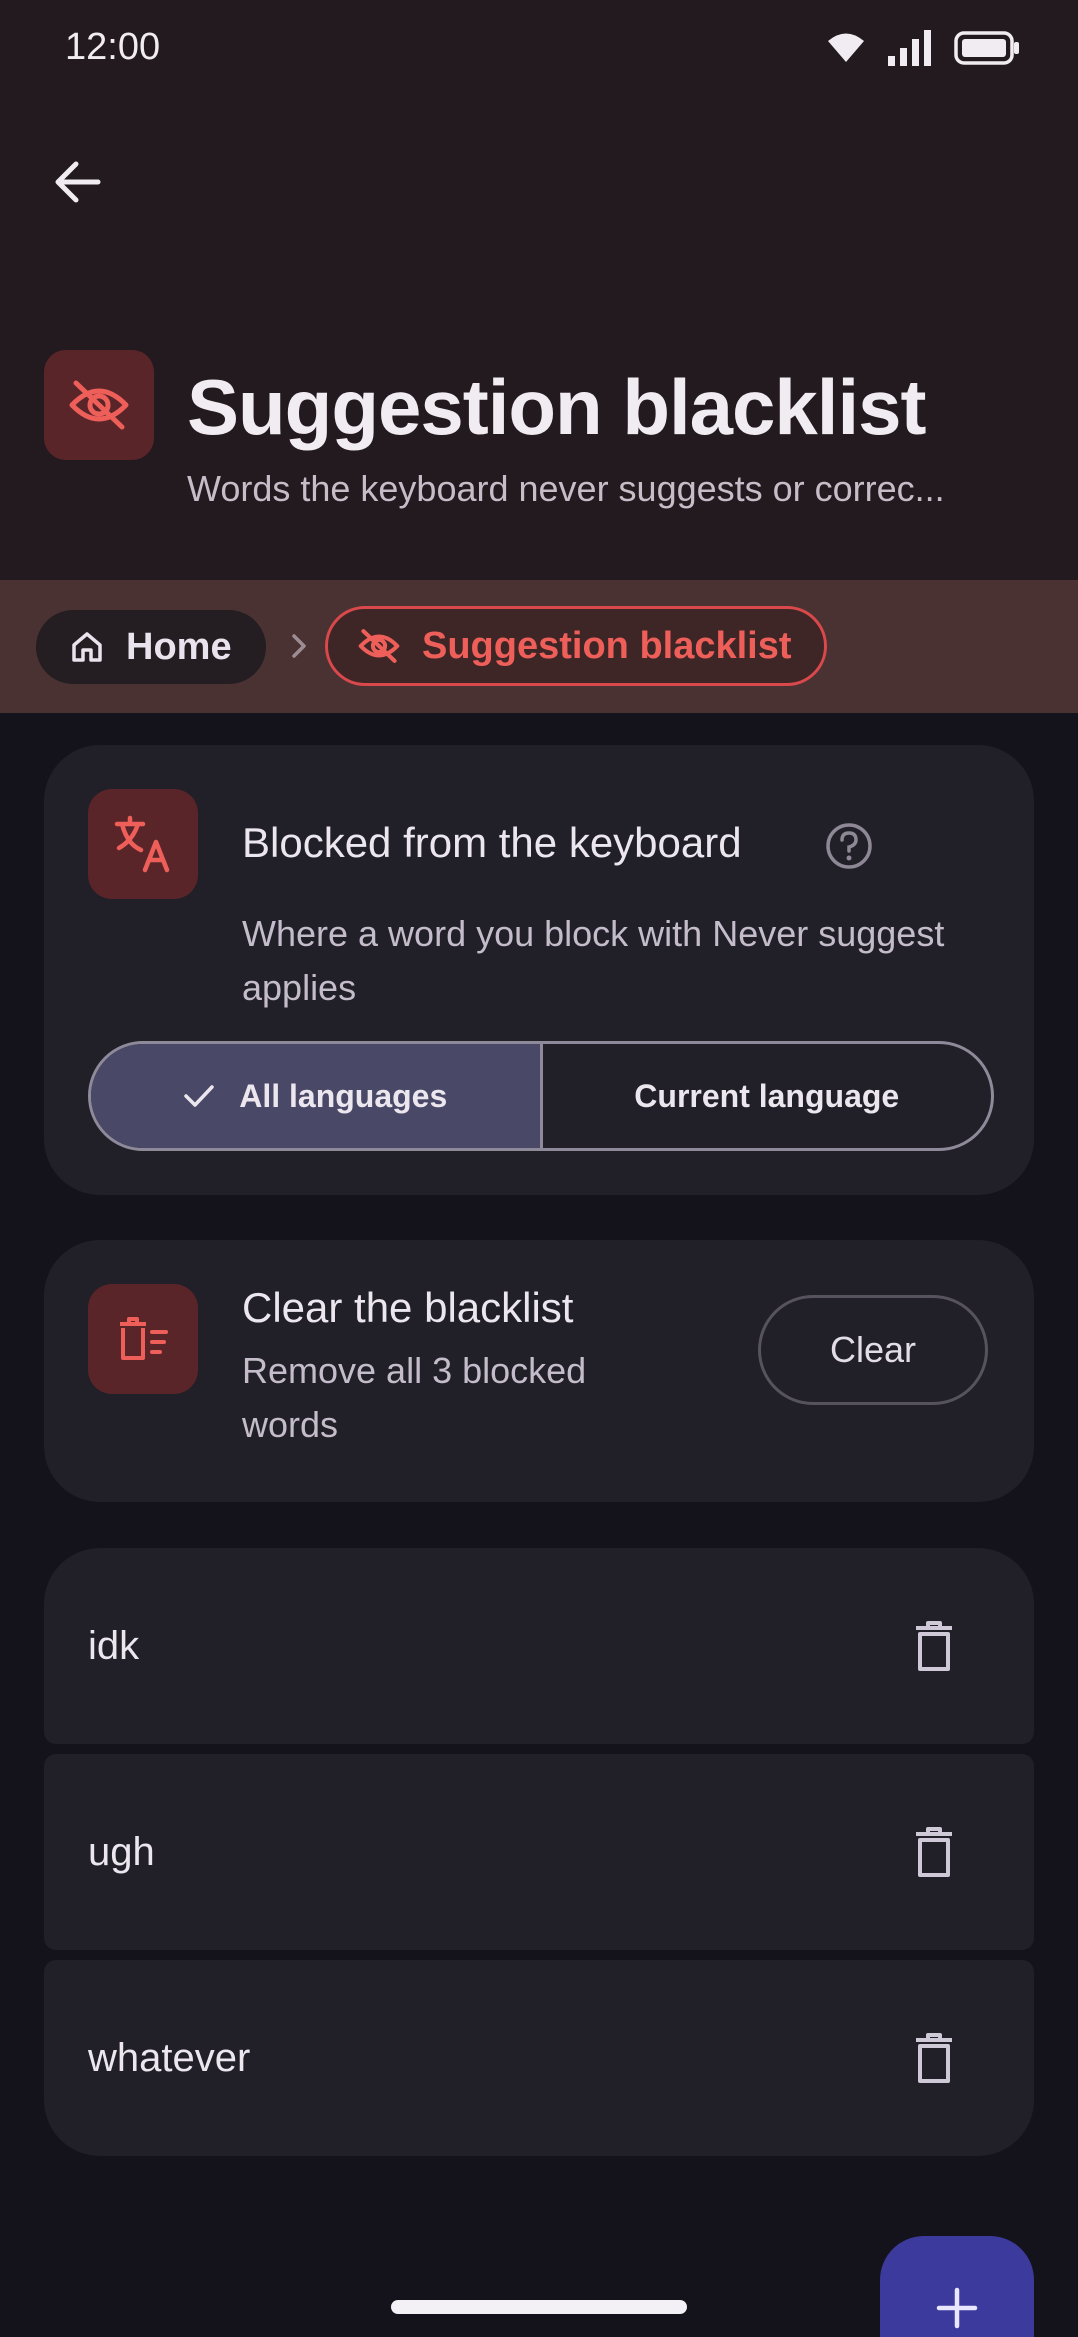 This screenshot has height=2337, width=1078. I want to click on battery-icon, so click(986, 48).